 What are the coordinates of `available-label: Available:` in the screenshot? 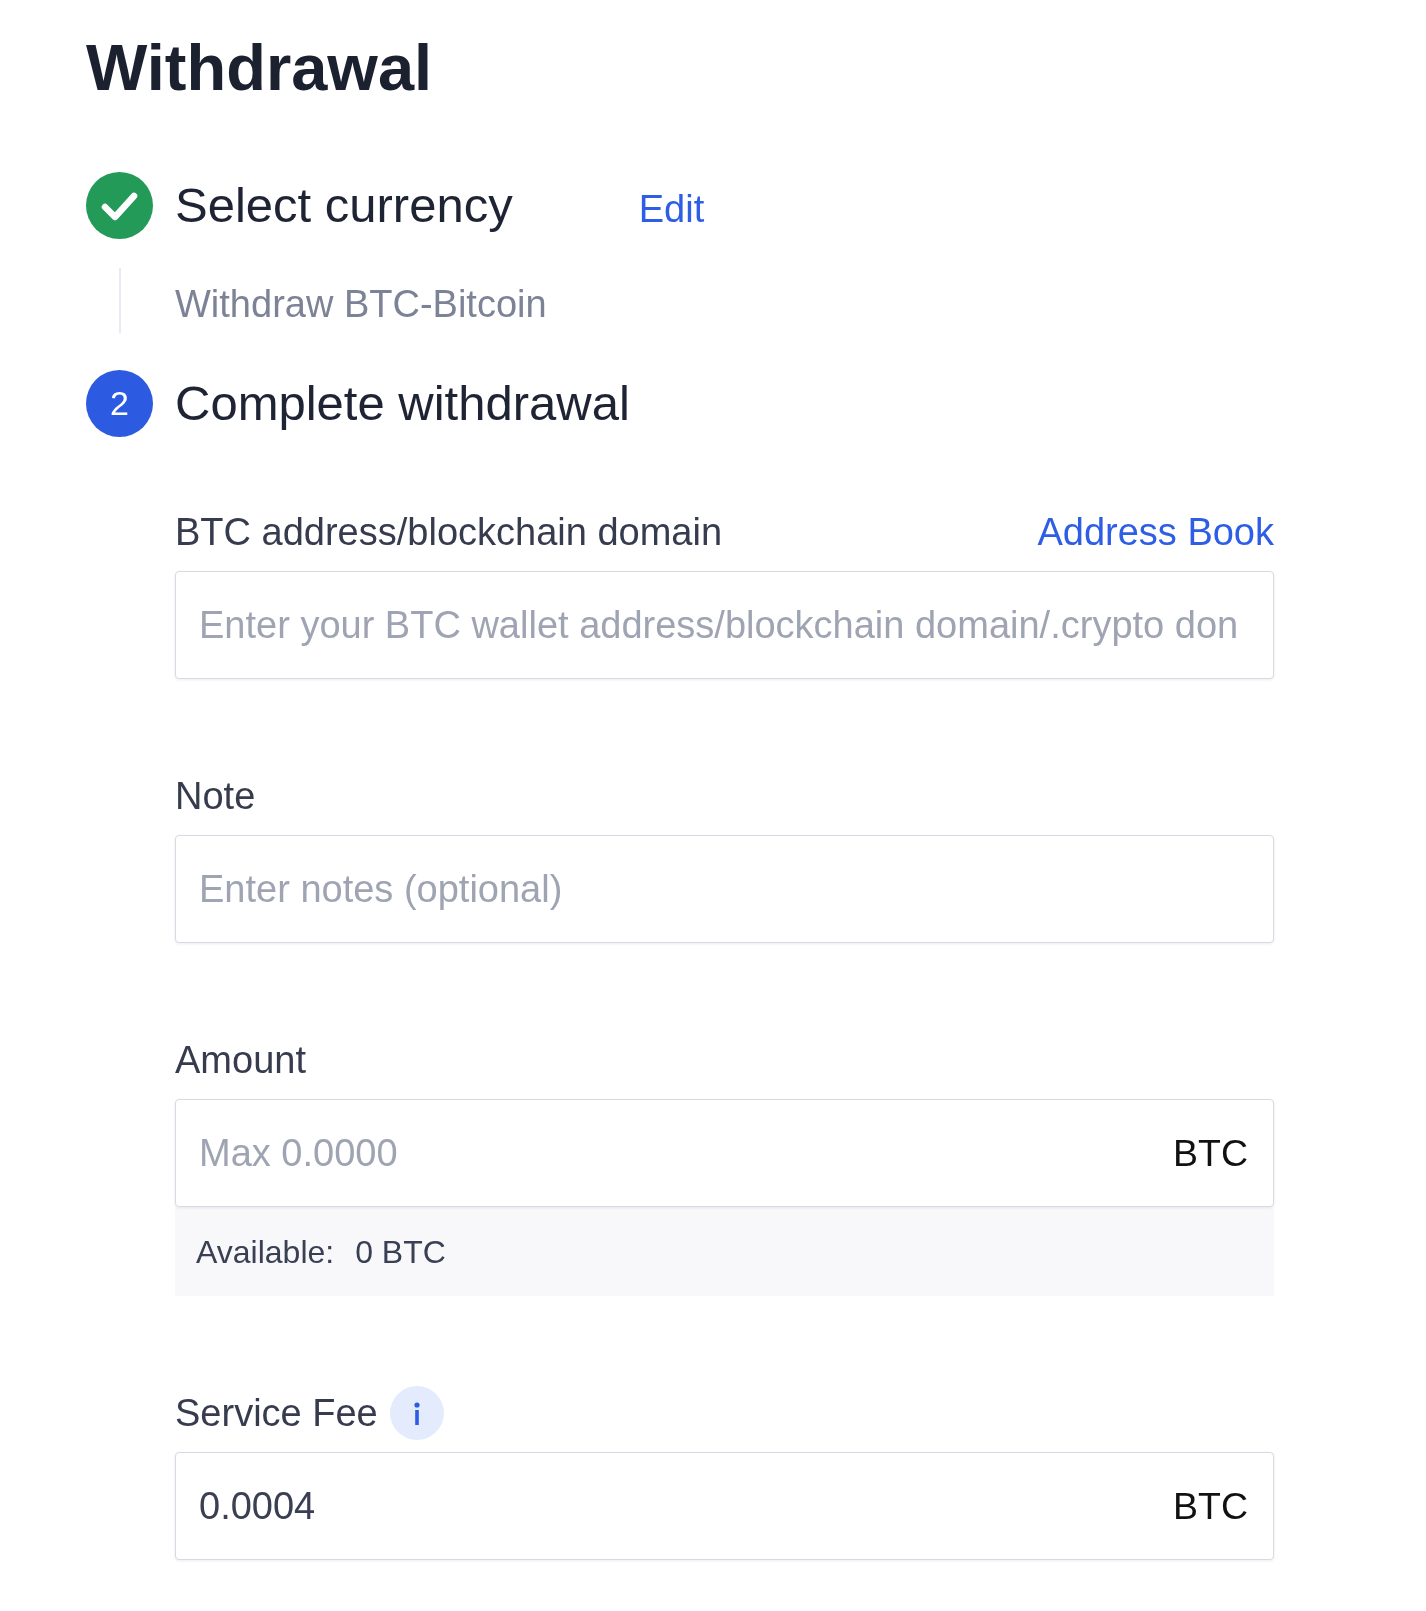 It's located at (265, 1251).